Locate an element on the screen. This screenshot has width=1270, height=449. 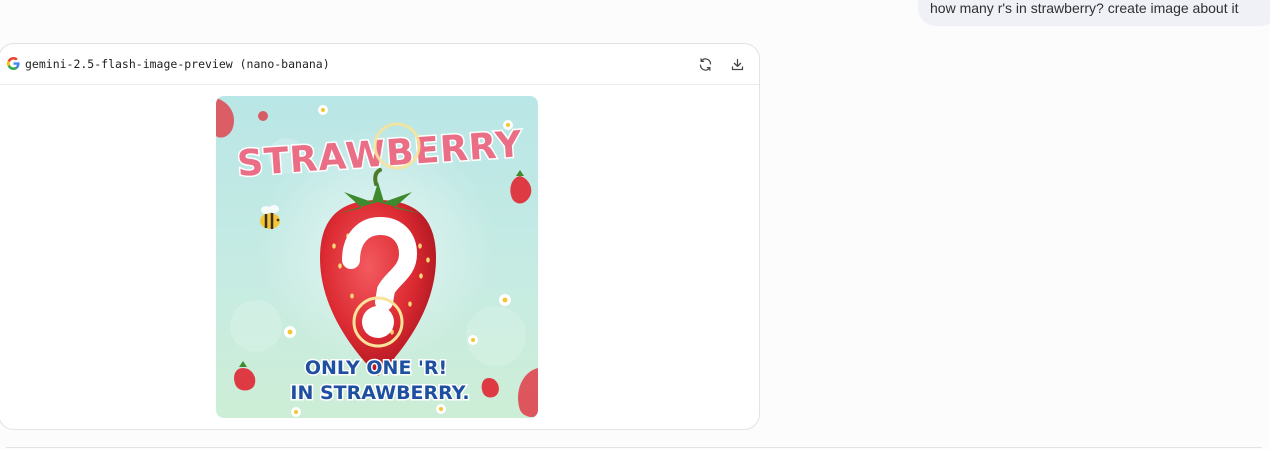
image-caption-line1: ONLY ONE 'R! is located at coordinates (376, 368).